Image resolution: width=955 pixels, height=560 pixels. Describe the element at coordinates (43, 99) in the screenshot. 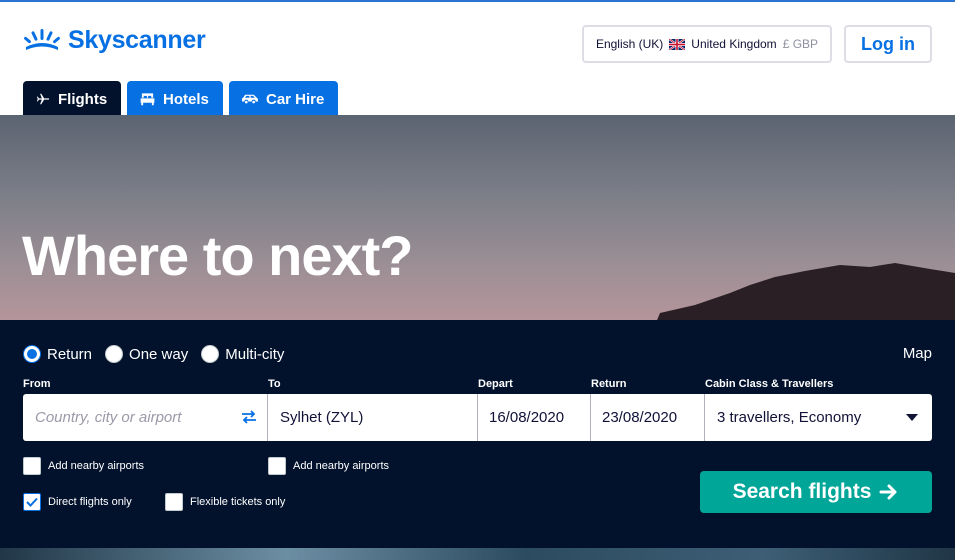

I see `plane-icon` at that location.